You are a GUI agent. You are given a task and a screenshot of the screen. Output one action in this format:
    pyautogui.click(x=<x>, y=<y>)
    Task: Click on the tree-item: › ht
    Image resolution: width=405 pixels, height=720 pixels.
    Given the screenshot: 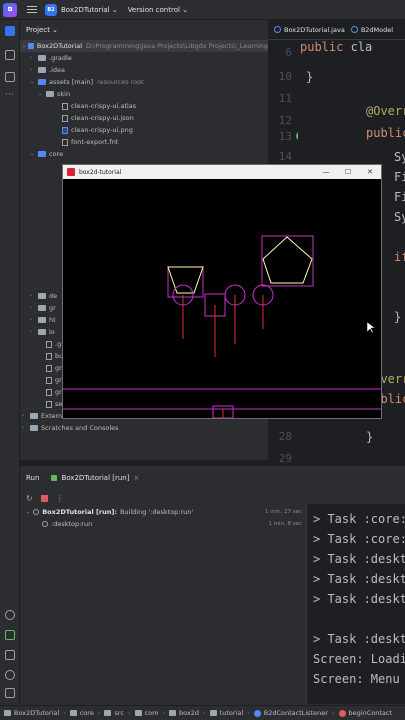 What is the action you would take?
    pyautogui.click(x=38, y=320)
    